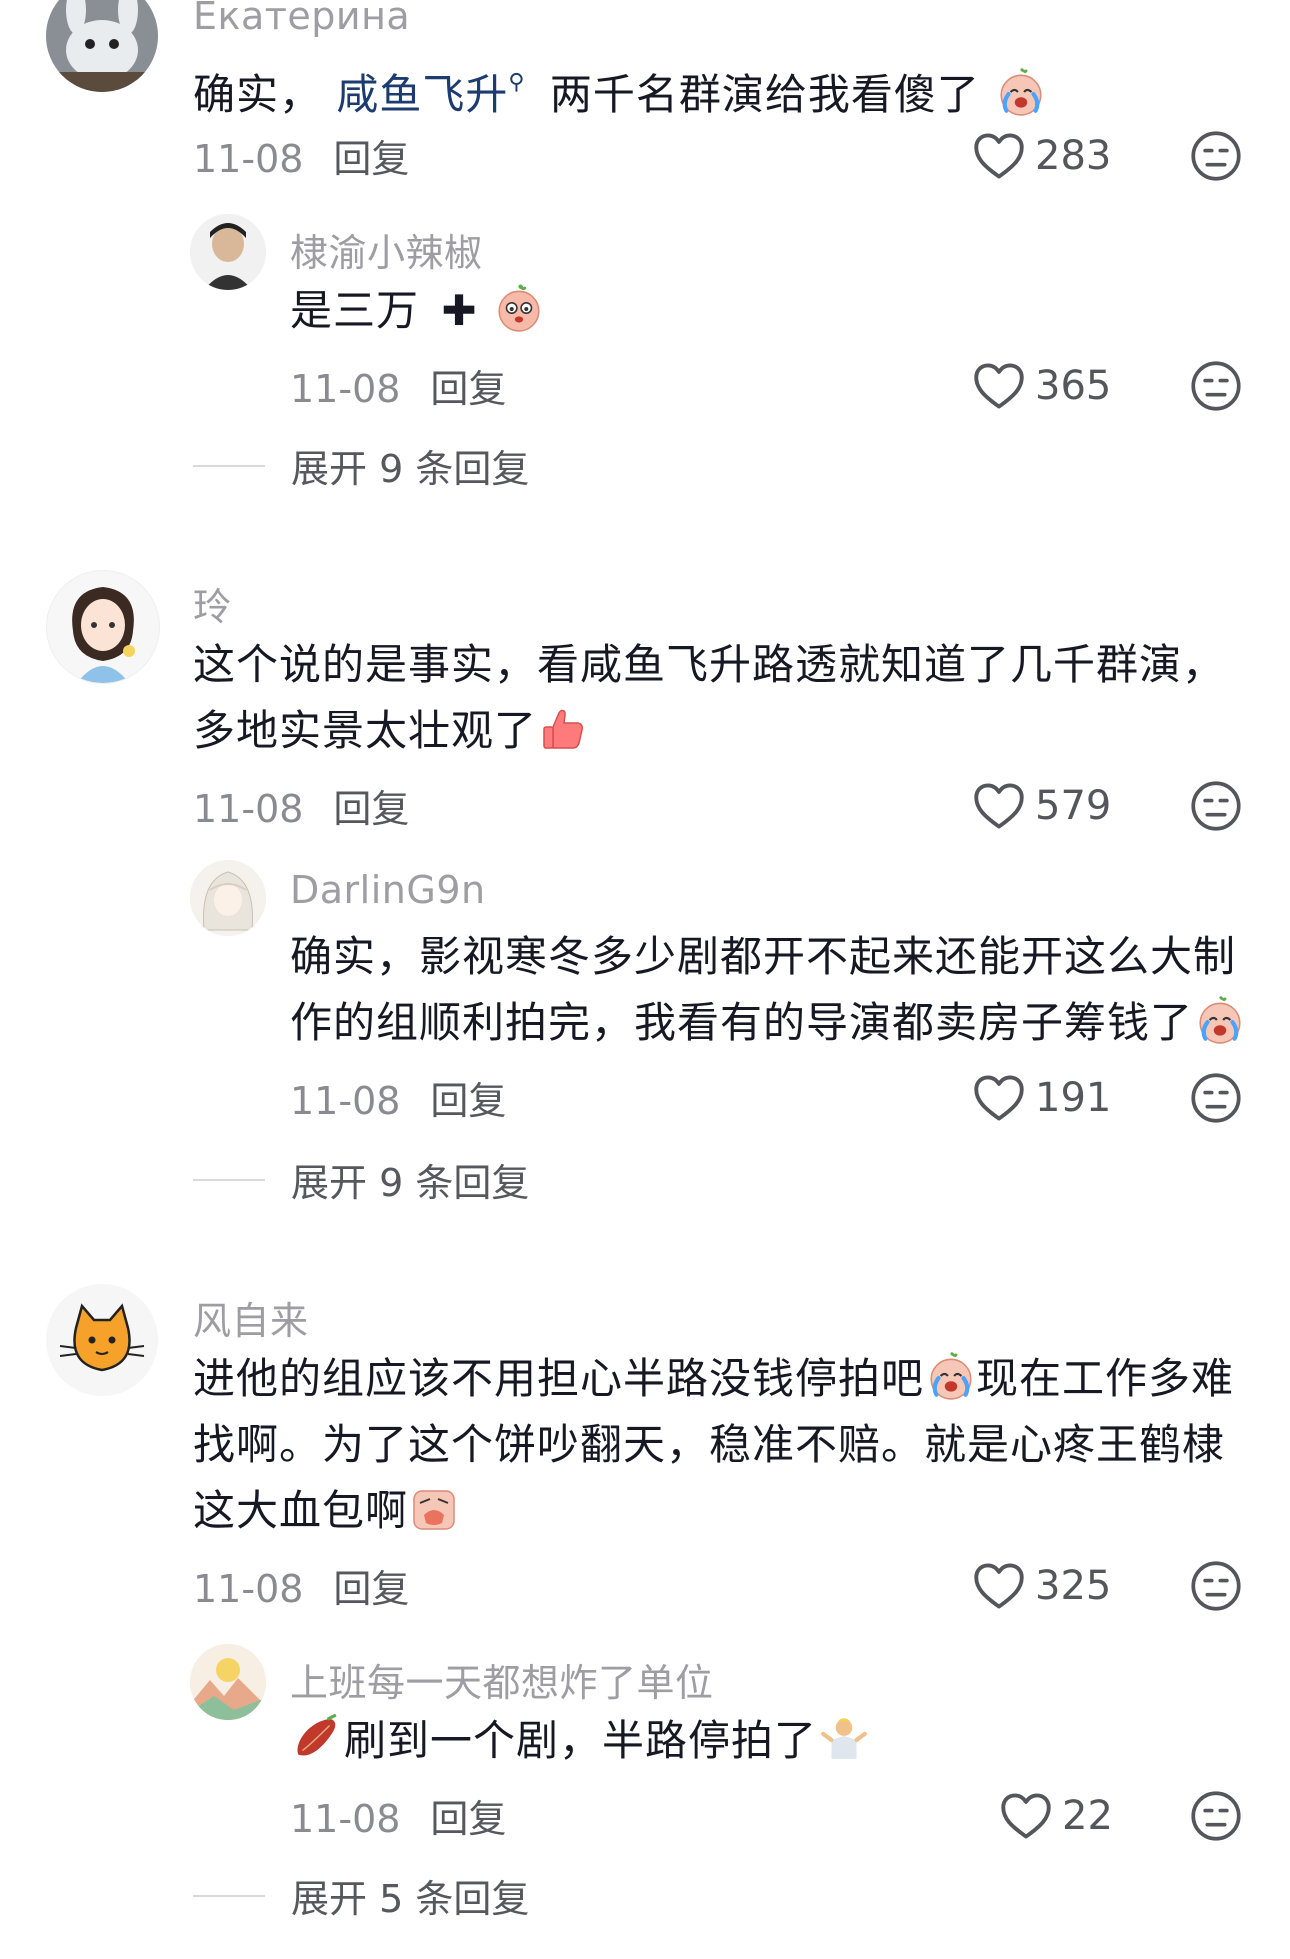 This screenshot has width=1290, height=1959. Describe the element at coordinates (251, 1317) in the screenshot. I see `username: 风自来` at that location.